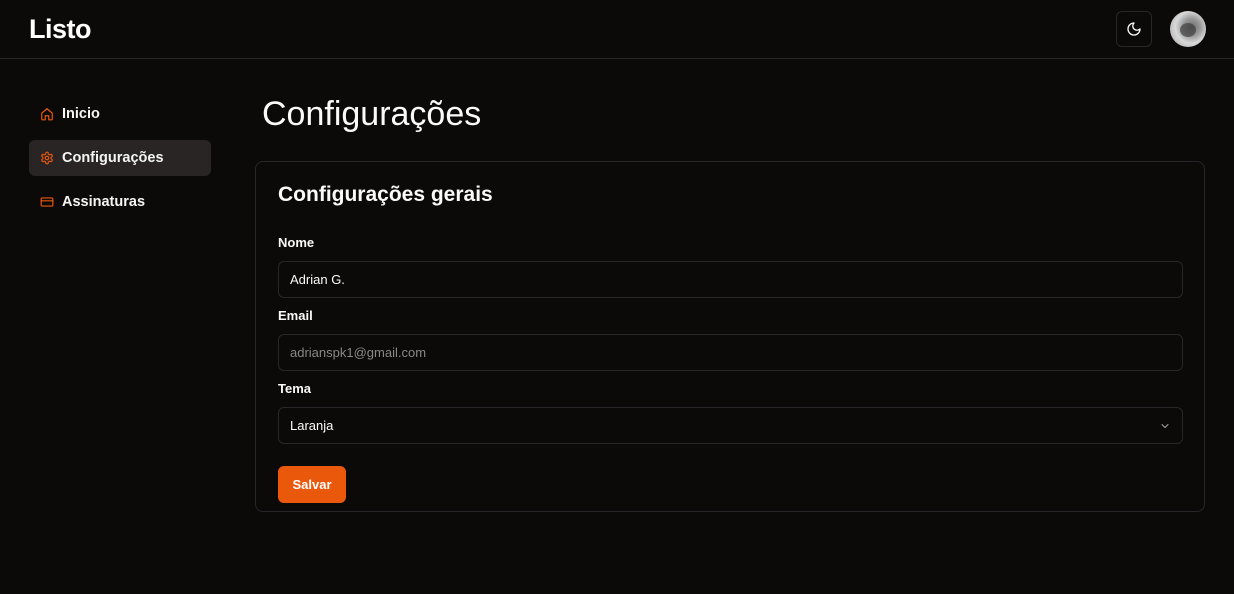 The width and height of the screenshot is (1234, 594). Describe the element at coordinates (1161, 29) in the screenshot. I see `top-actions` at that location.